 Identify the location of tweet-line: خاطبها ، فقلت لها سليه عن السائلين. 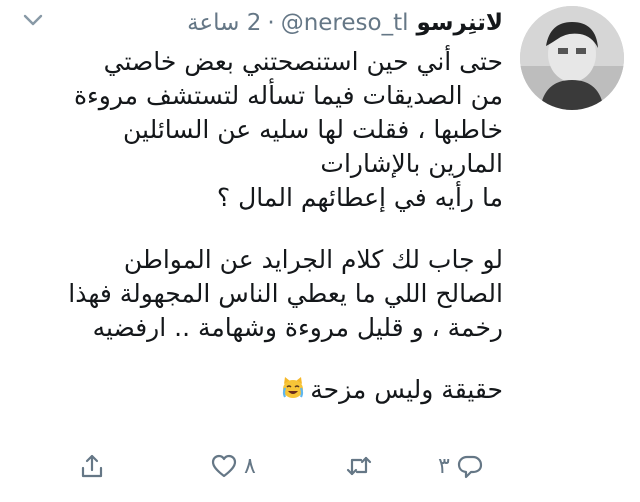
(313, 129).